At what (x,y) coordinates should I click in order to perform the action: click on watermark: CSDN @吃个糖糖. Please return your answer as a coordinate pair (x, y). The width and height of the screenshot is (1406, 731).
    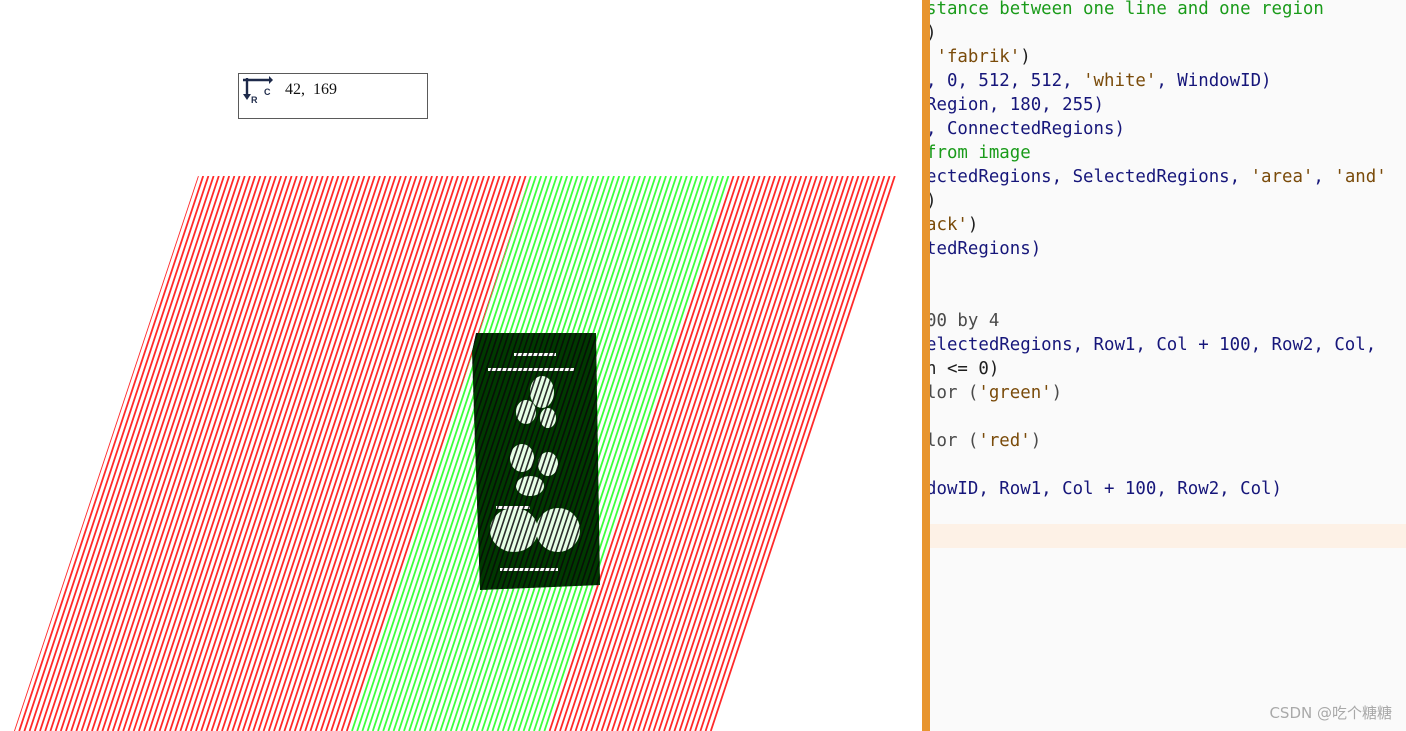
    Looking at the image, I should click on (1330, 713).